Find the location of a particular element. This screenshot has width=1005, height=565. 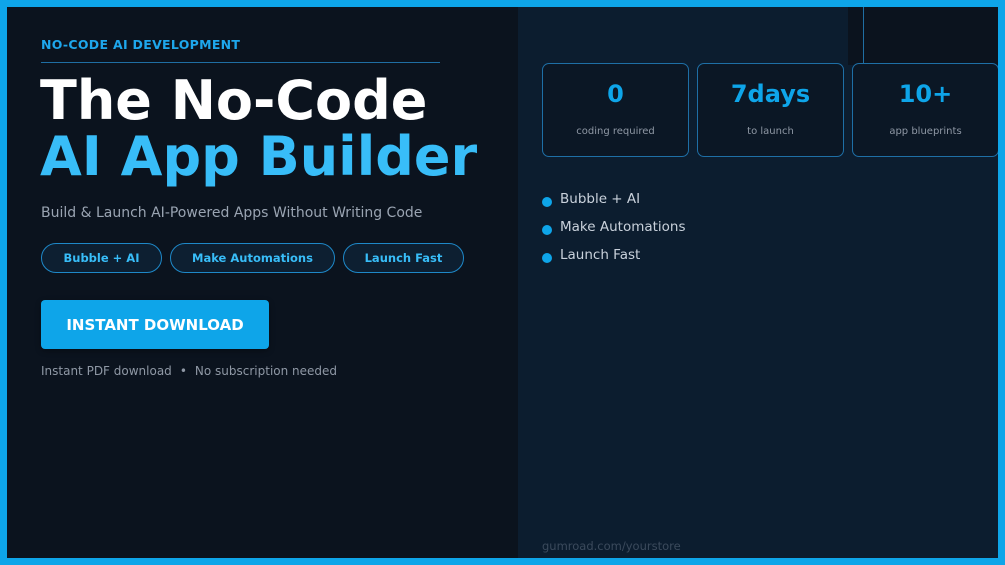

feature-item: Make Automations is located at coordinates (614, 227).